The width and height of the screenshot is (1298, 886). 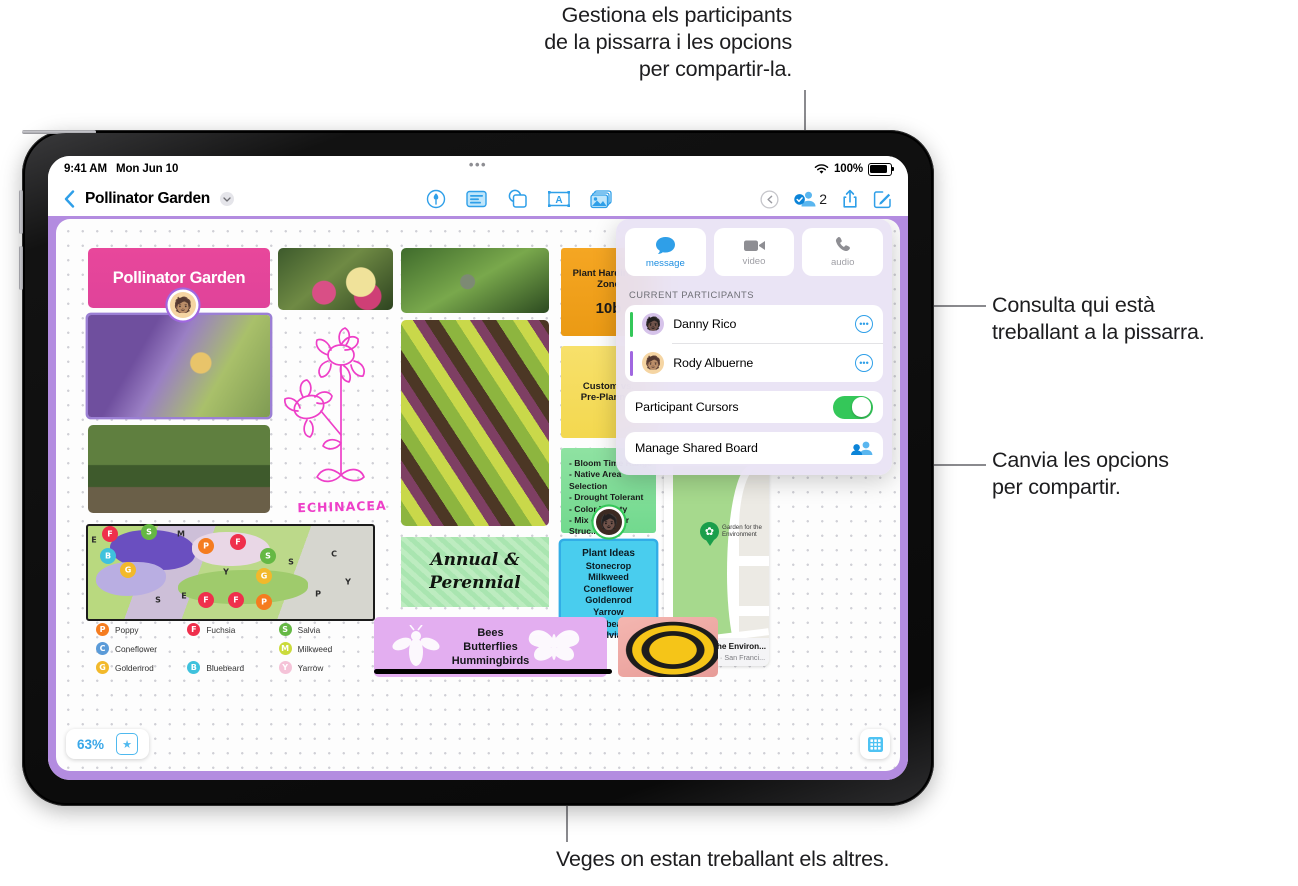 What do you see at coordinates (875, 744) in the screenshot?
I see `grid-button` at bounding box center [875, 744].